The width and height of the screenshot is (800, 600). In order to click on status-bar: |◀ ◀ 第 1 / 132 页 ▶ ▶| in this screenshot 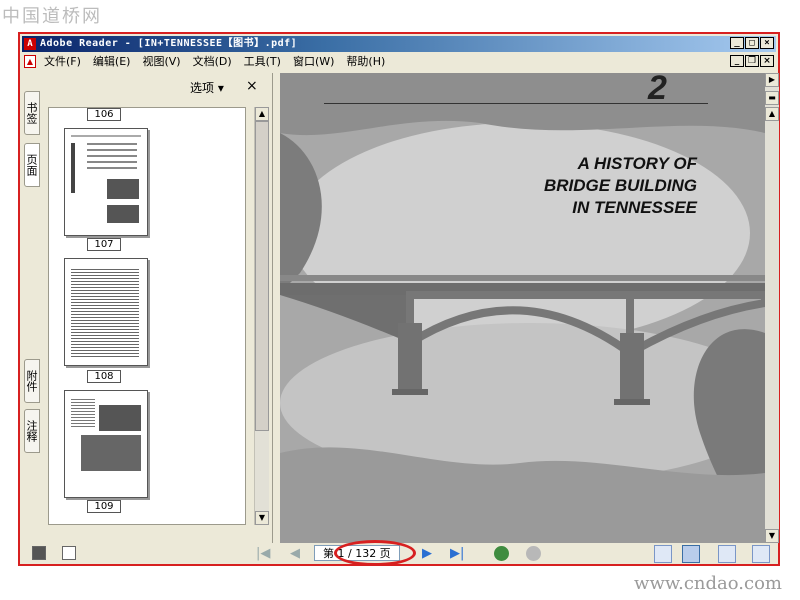, I will do `click(399, 553)`.